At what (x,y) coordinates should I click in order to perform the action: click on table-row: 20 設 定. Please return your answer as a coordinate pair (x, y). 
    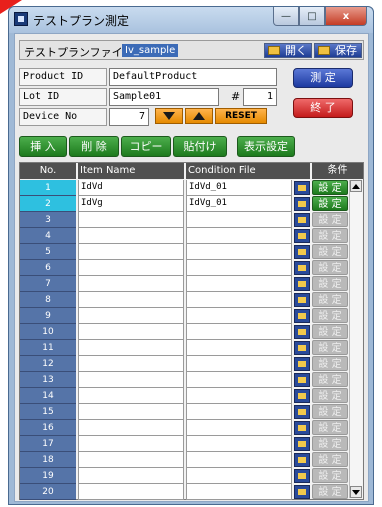
    Looking at the image, I should click on (185, 492).